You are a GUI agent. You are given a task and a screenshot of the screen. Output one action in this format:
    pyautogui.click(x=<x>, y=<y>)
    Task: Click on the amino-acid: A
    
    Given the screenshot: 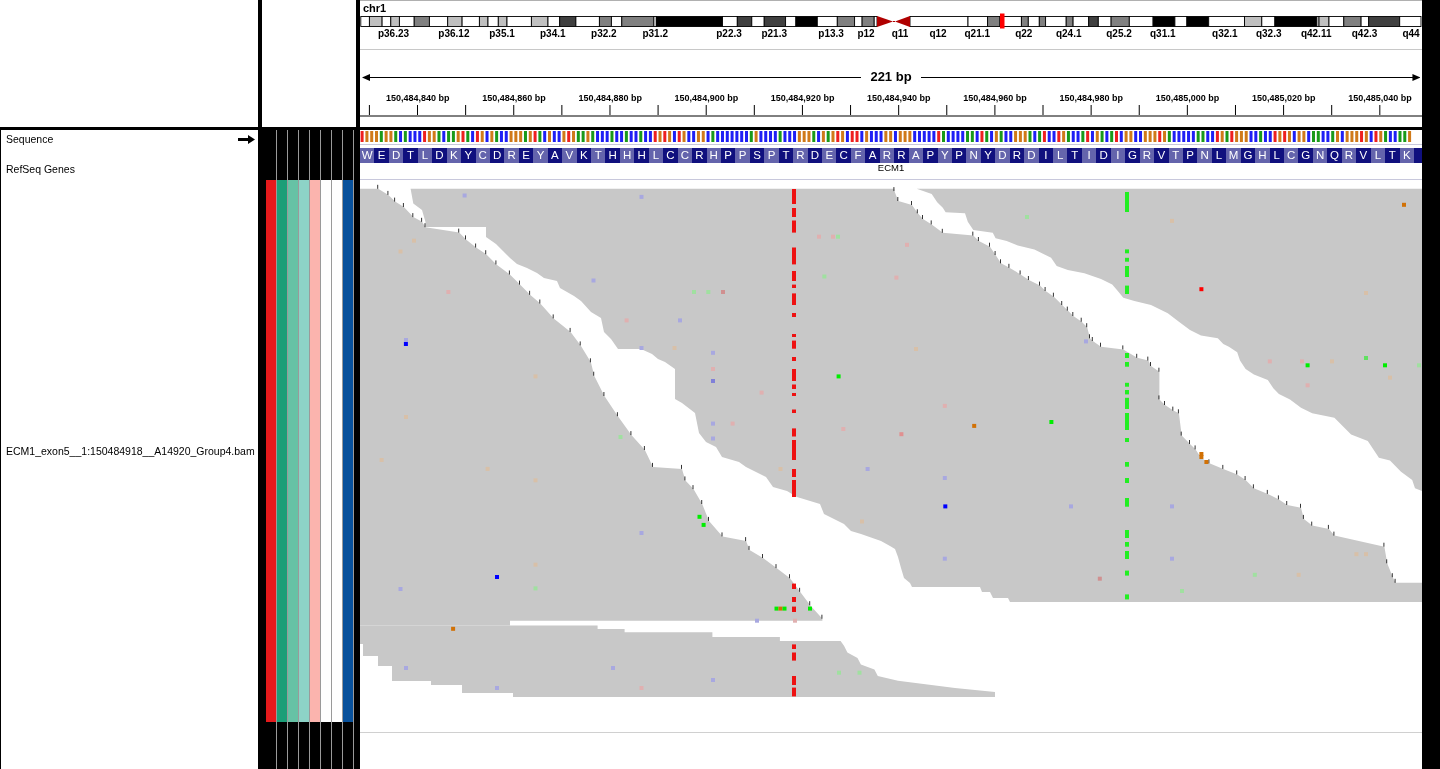 What is the action you would take?
    pyautogui.click(x=872, y=155)
    